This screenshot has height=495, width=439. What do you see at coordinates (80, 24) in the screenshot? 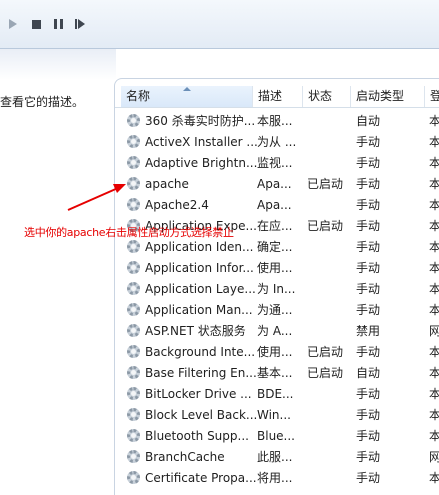
I see `restart-icon` at bounding box center [80, 24].